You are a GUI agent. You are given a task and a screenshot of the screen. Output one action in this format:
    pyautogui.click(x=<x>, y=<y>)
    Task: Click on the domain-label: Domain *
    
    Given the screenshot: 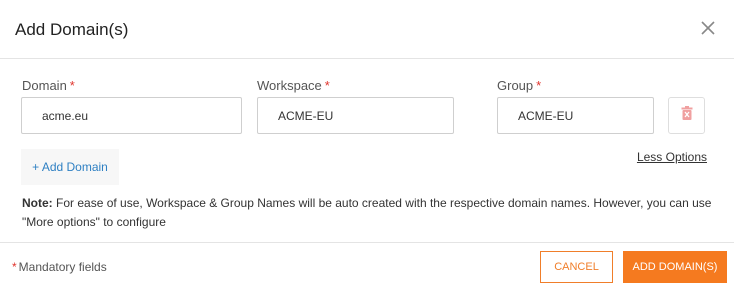 What is the action you would take?
    pyautogui.click(x=48, y=85)
    